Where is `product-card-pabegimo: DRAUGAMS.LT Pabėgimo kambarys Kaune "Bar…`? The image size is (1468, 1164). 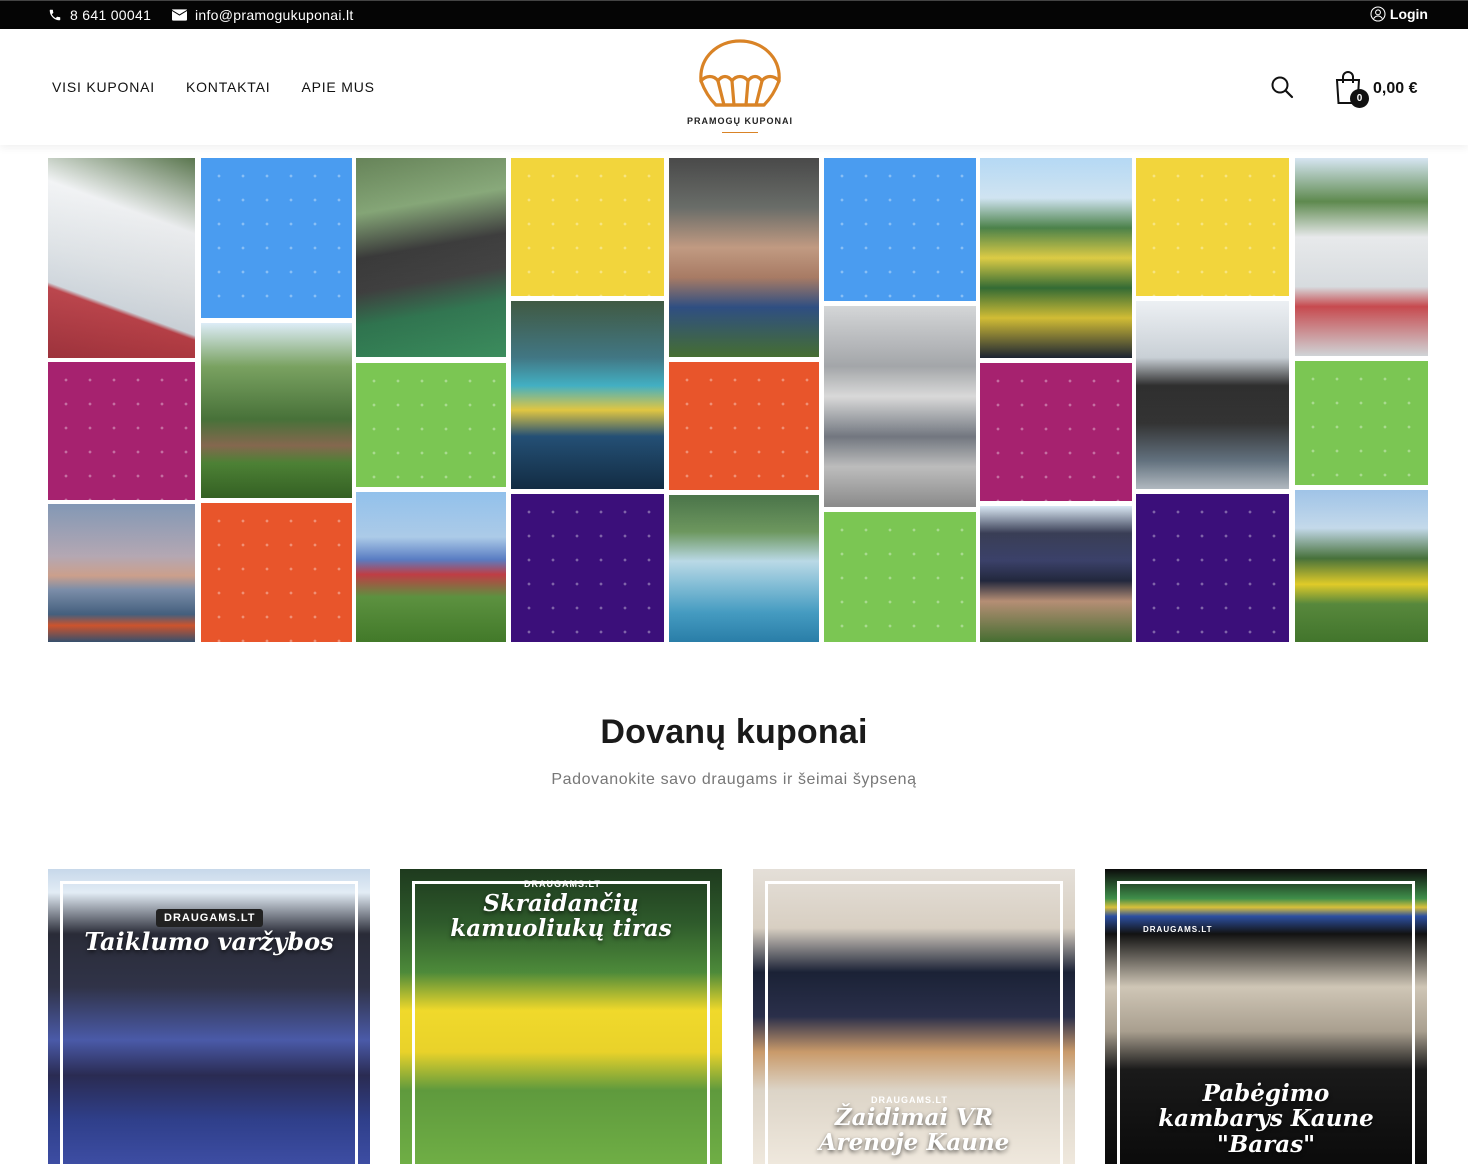
product-card-pabegimo: DRAUGAMS.LT Pabėgimo kambarys Kaune "Bar… is located at coordinates (1266, 1016).